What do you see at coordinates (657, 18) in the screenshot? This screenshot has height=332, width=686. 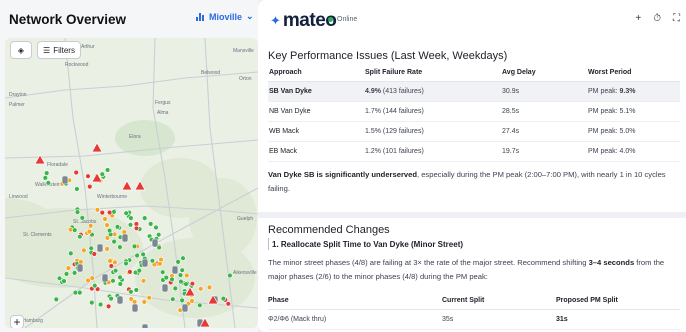 I see `history-icon: ⏱` at bounding box center [657, 18].